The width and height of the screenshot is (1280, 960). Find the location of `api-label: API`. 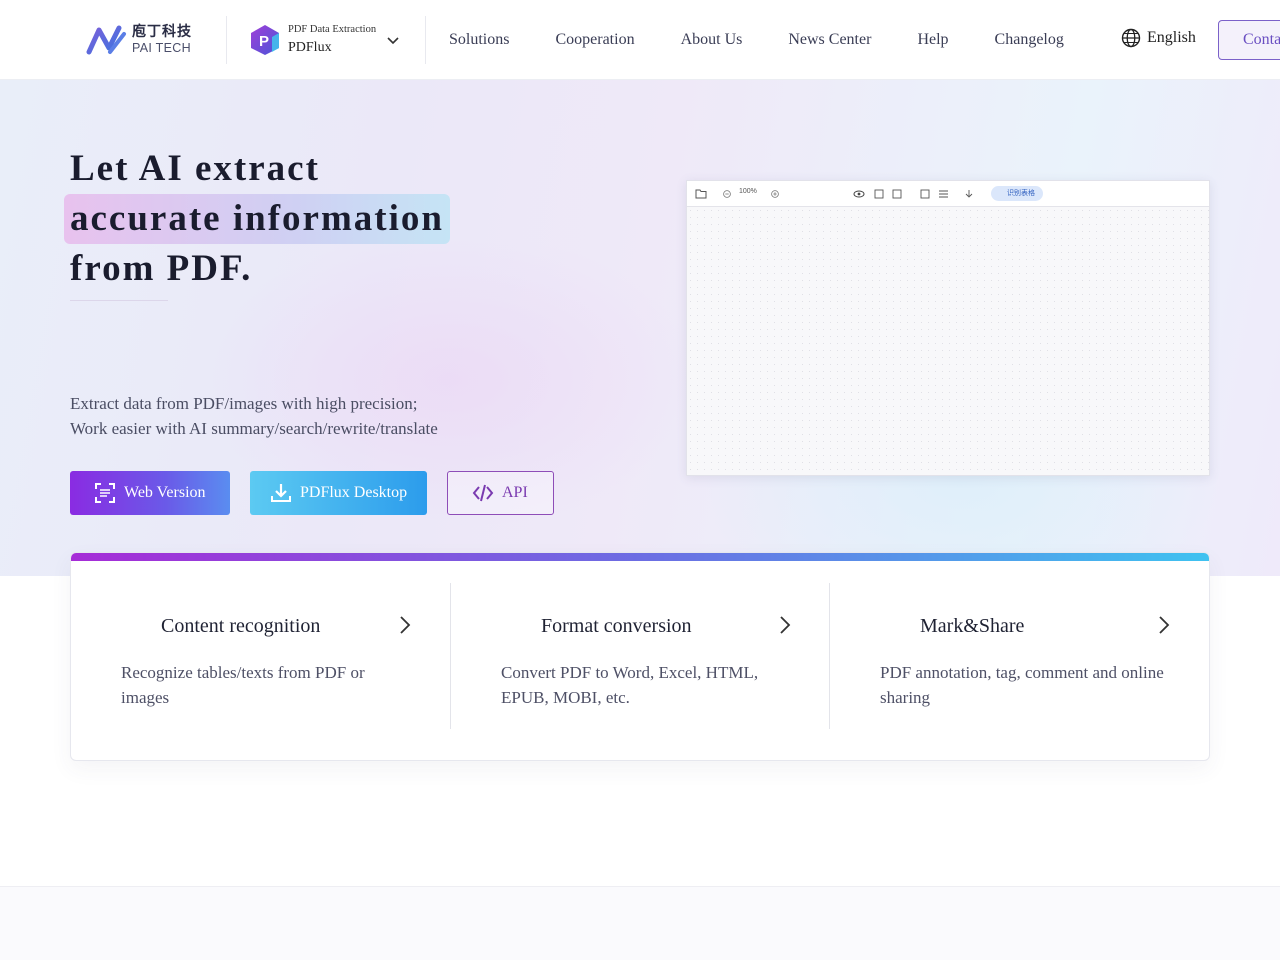

api-label: API is located at coordinates (515, 492).